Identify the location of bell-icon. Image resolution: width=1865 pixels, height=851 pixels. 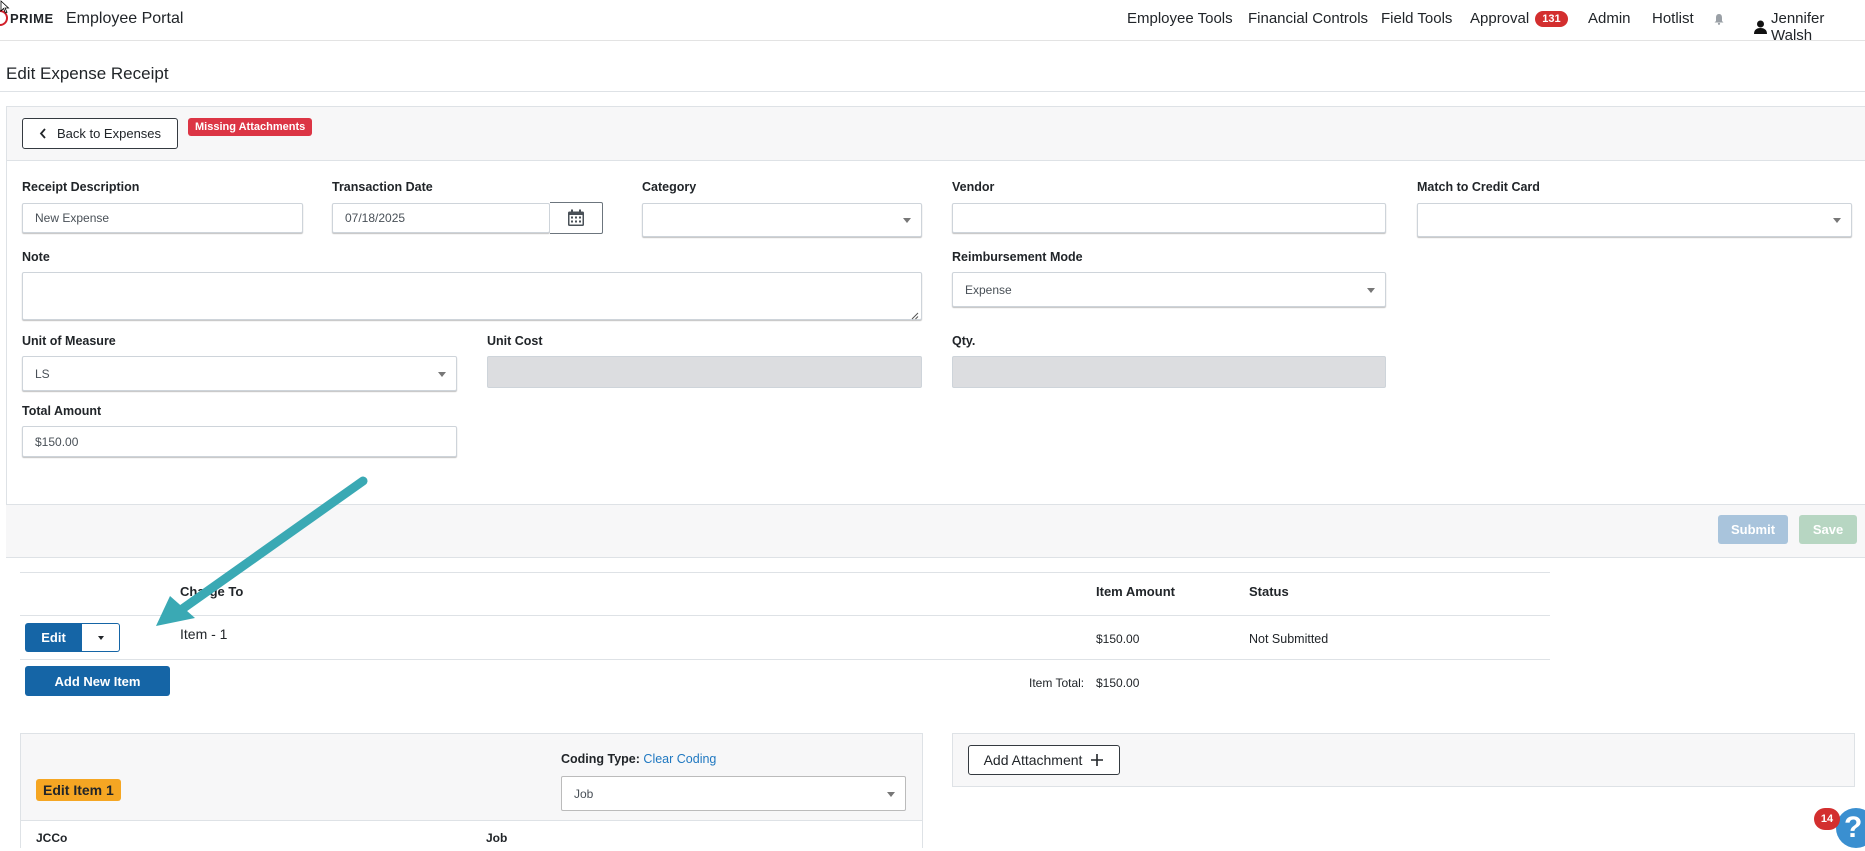
(1719, 19).